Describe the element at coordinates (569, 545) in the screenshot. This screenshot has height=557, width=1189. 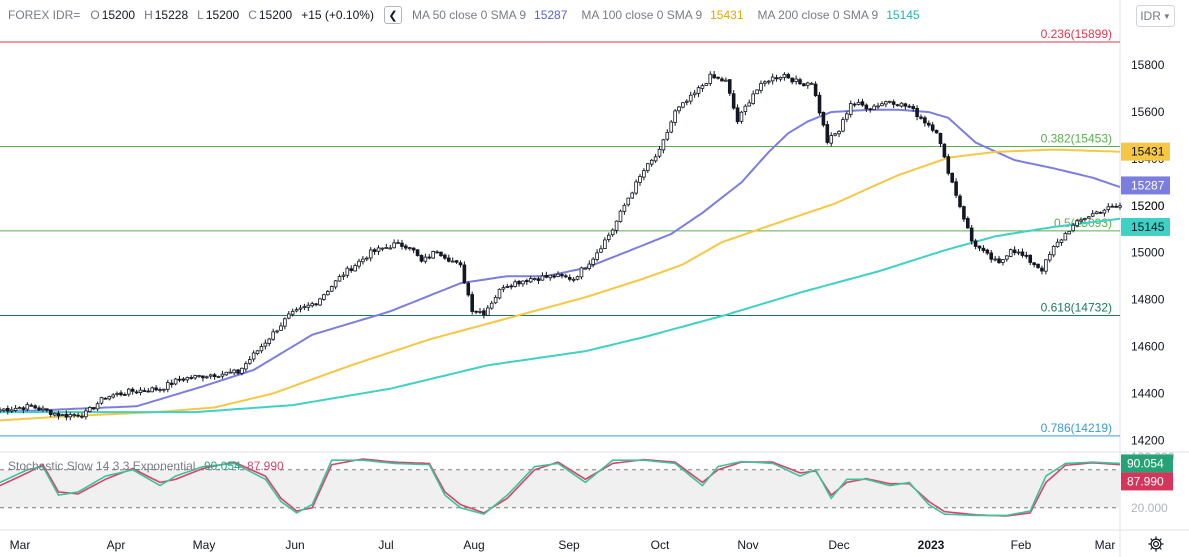
I see `x-tick-label: Sep` at that location.